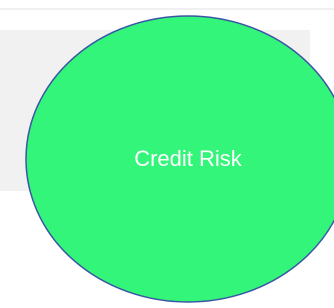  Describe the element at coordinates (188, 158) in the screenshot. I see `credit-risk-label: Credit Risk` at that location.